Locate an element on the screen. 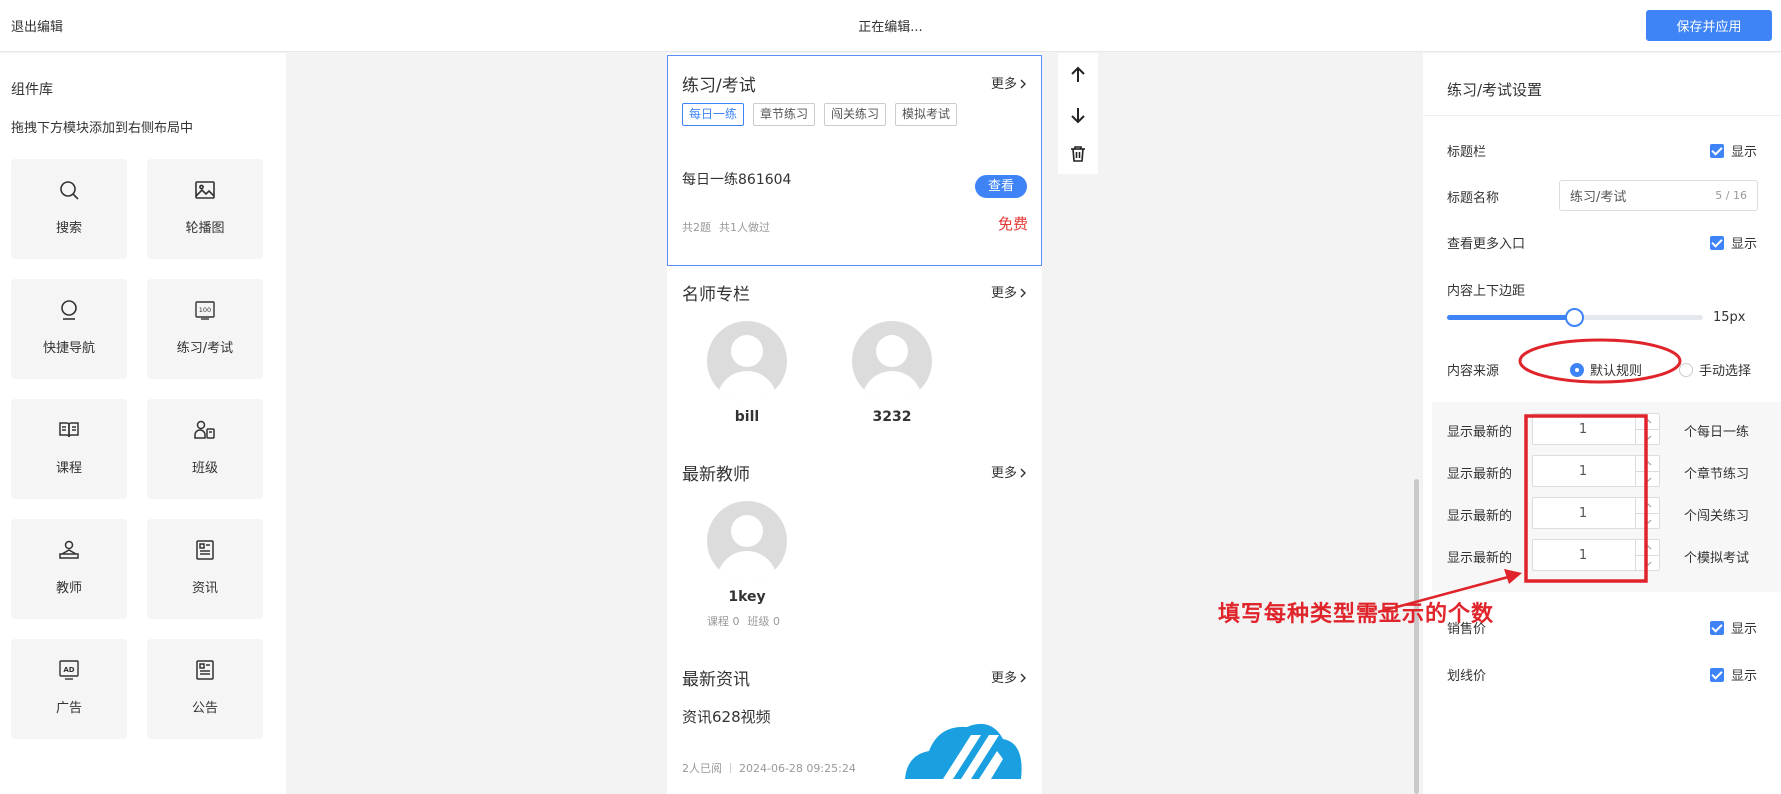 This screenshot has height=794, width=1781. library-hint: 拖拽下方模块添加到右侧布局中 is located at coordinates (102, 128).